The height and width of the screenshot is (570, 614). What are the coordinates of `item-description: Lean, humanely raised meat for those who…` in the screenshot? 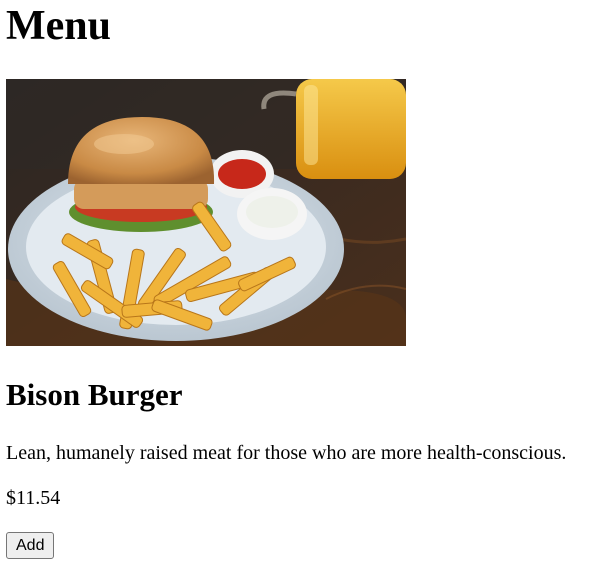 It's located at (286, 453).